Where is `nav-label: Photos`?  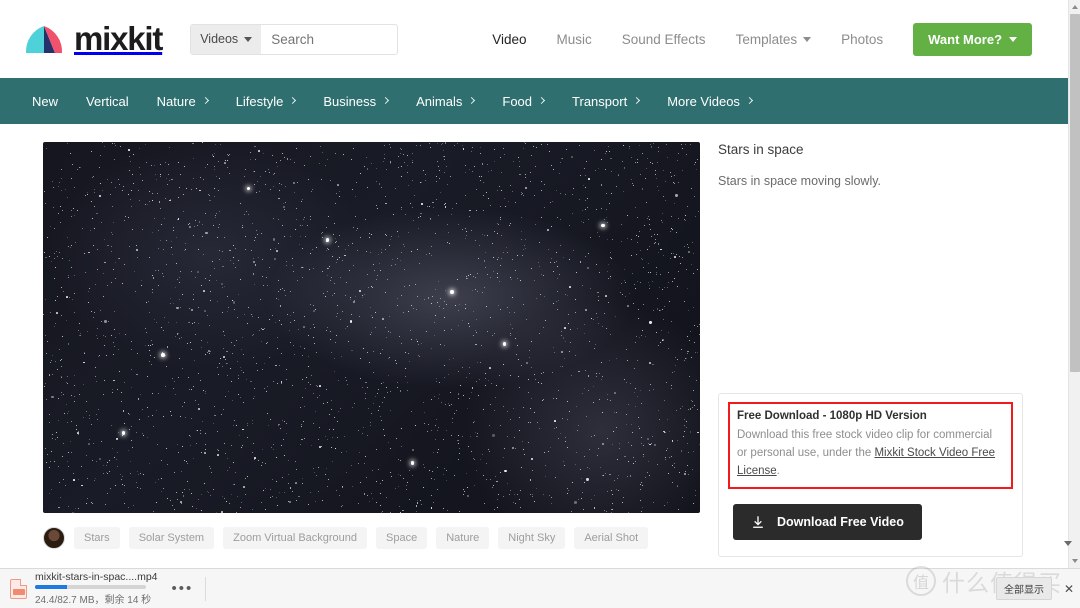
nav-label: Photos is located at coordinates (862, 39).